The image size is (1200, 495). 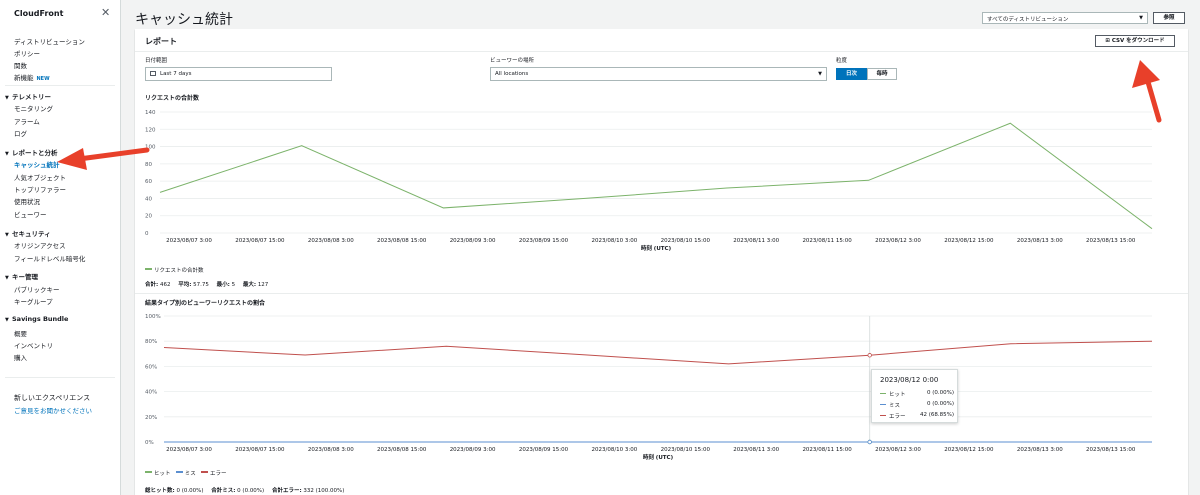 I want to click on legend-item-miss: ミス, so click(x=185, y=474).